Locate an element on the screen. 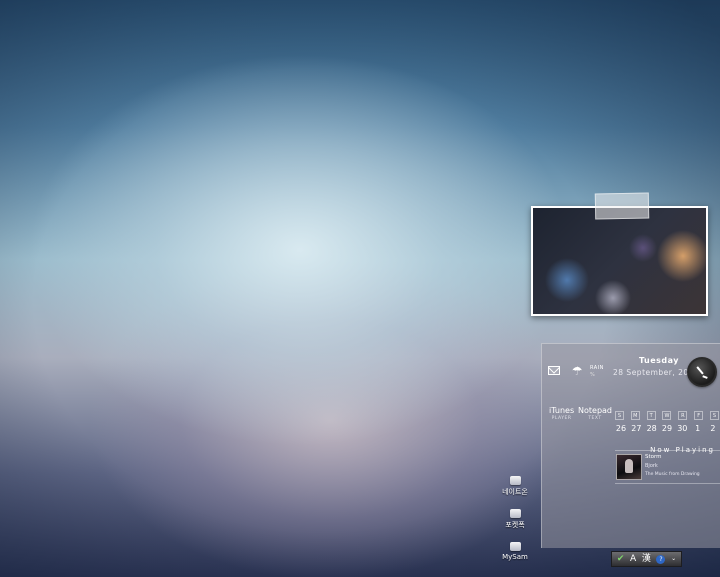 The width and height of the screenshot is (720, 577). weather-label: RAIN is located at coordinates (597, 368).